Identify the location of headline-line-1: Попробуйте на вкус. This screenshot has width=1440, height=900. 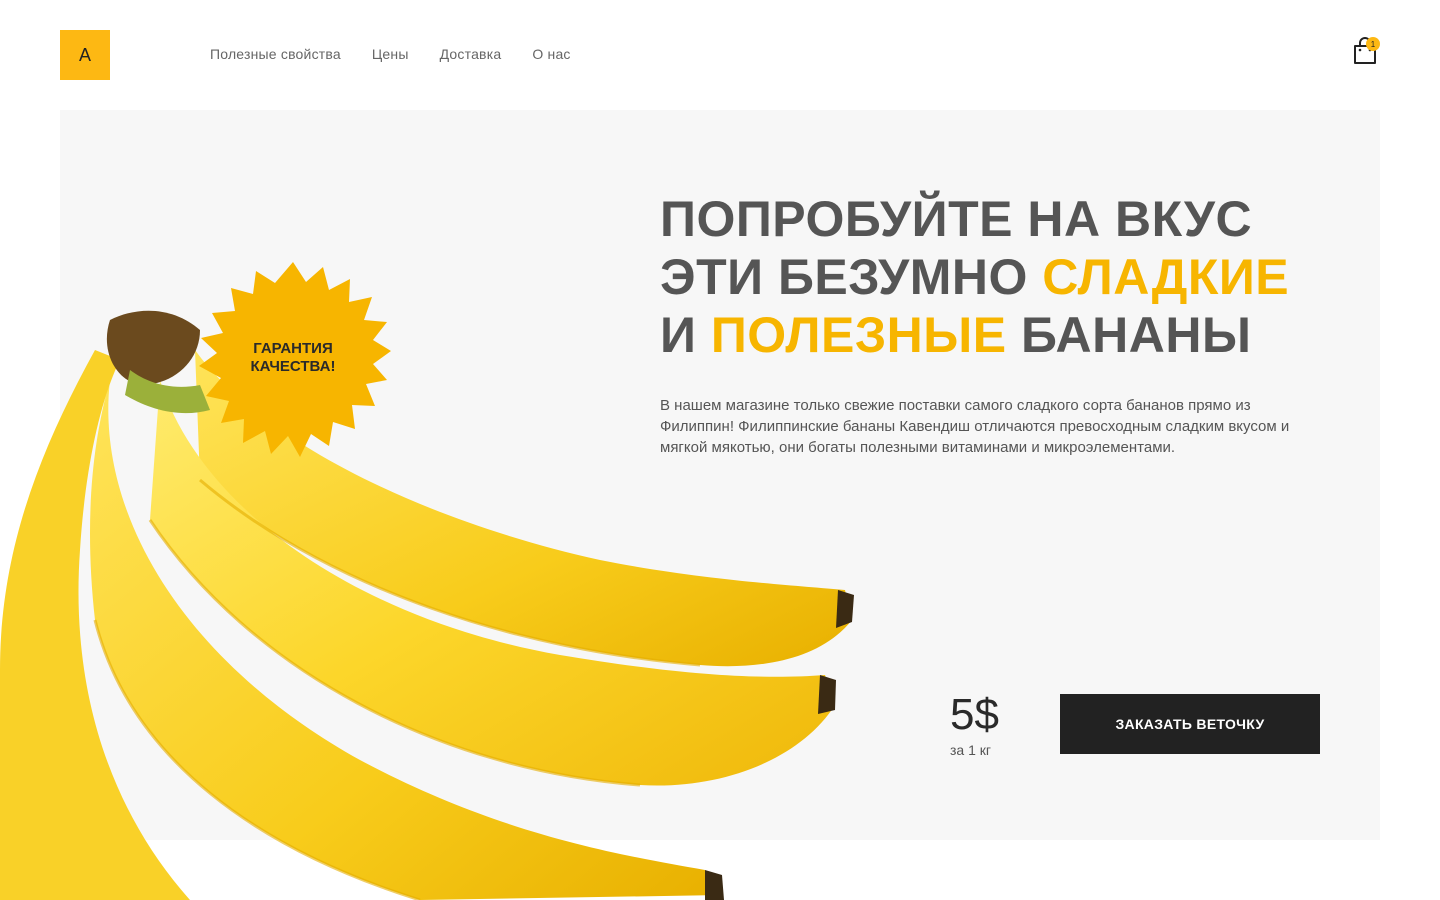
(956, 219).